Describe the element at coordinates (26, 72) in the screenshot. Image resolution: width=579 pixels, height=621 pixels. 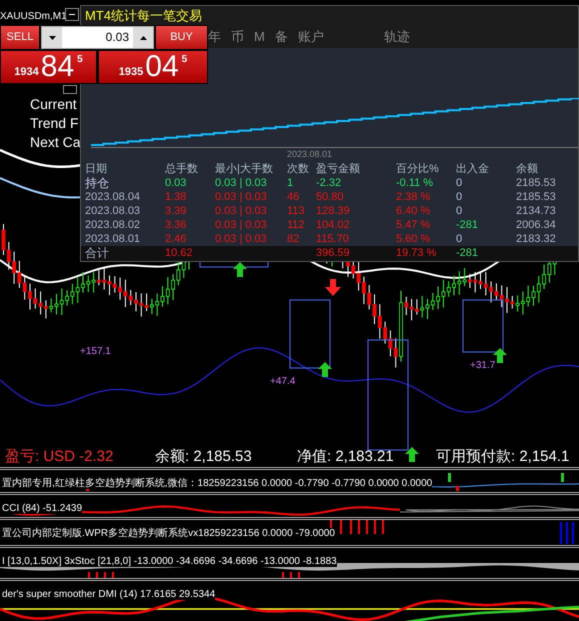
I see `price-prefix: 1934` at that location.